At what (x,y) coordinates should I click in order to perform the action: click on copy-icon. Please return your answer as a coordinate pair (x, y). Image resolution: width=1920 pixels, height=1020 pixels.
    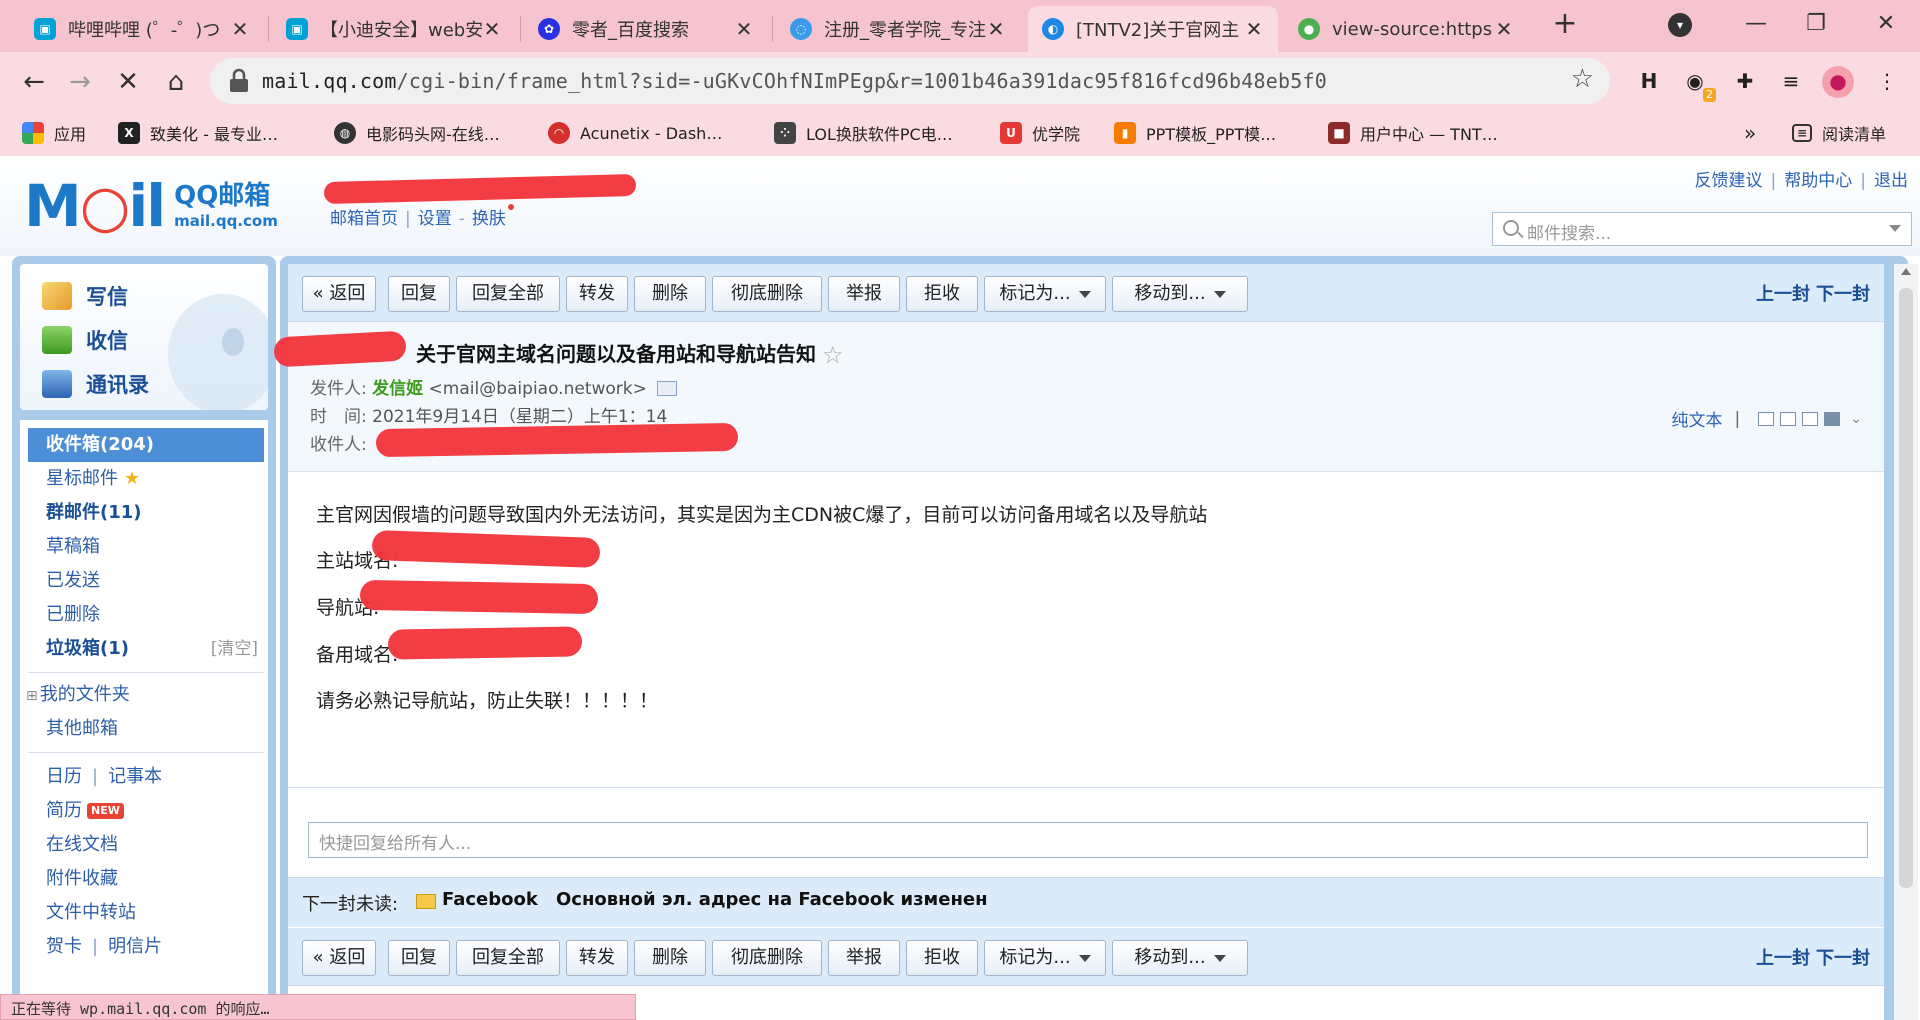
    Looking at the image, I should click on (1788, 418).